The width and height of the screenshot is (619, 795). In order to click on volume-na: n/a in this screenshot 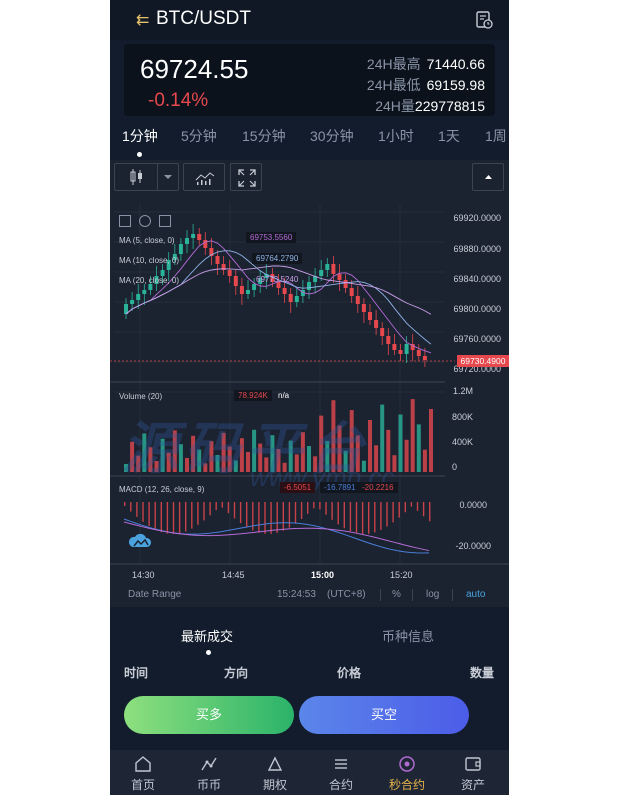, I will do `click(284, 395)`.